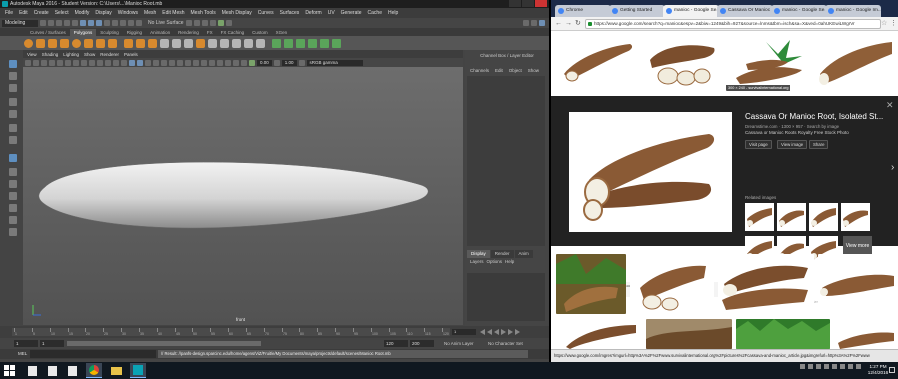 This screenshot has width=898, height=379. What do you see at coordinates (236, 62) in the screenshot?
I see `xray-joints-icon` at bounding box center [236, 62].